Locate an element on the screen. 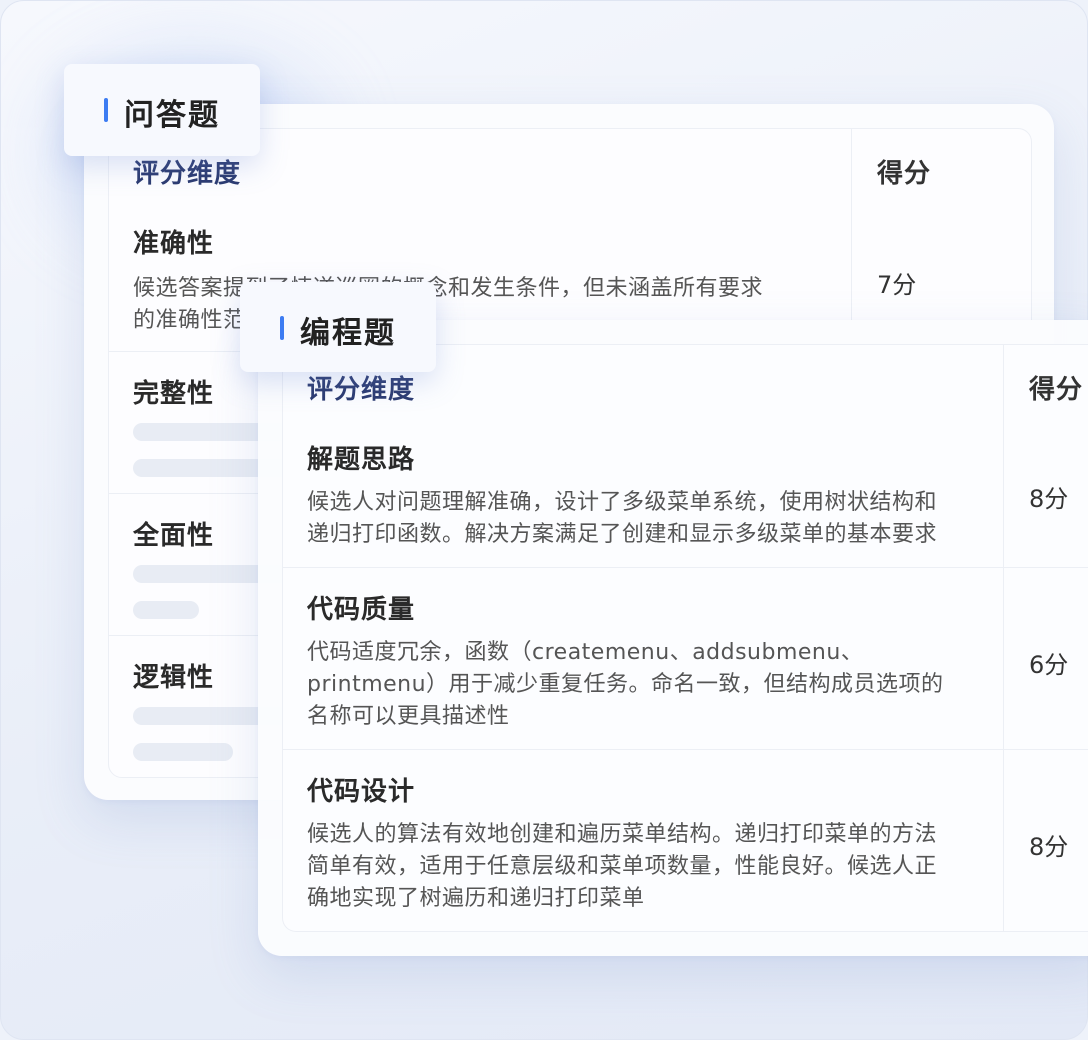  dimension-title: 逻辑性 is located at coordinates (174, 678).